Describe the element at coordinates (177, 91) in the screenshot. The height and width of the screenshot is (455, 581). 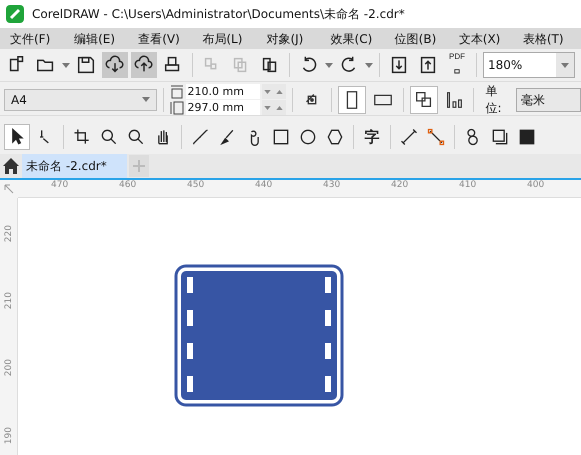
I see `width-icon` at that location.